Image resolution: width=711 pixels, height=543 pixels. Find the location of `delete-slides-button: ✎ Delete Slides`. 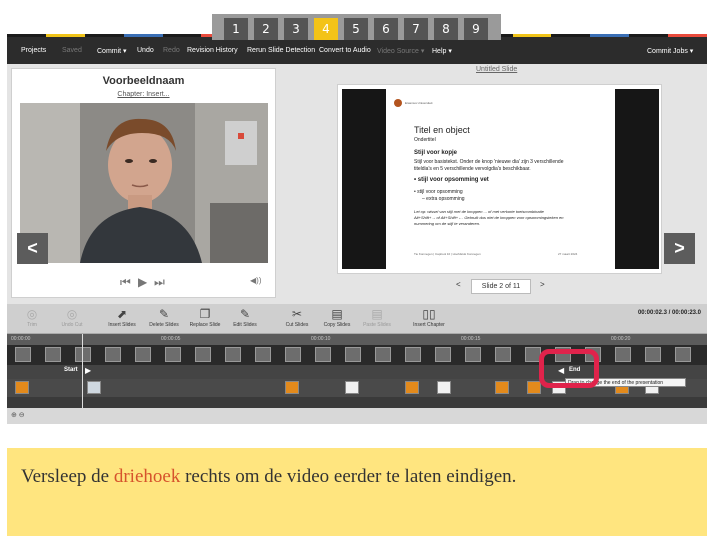

delete-slides-button: ✎ Delete Slides is located at coordinates (164, 317).